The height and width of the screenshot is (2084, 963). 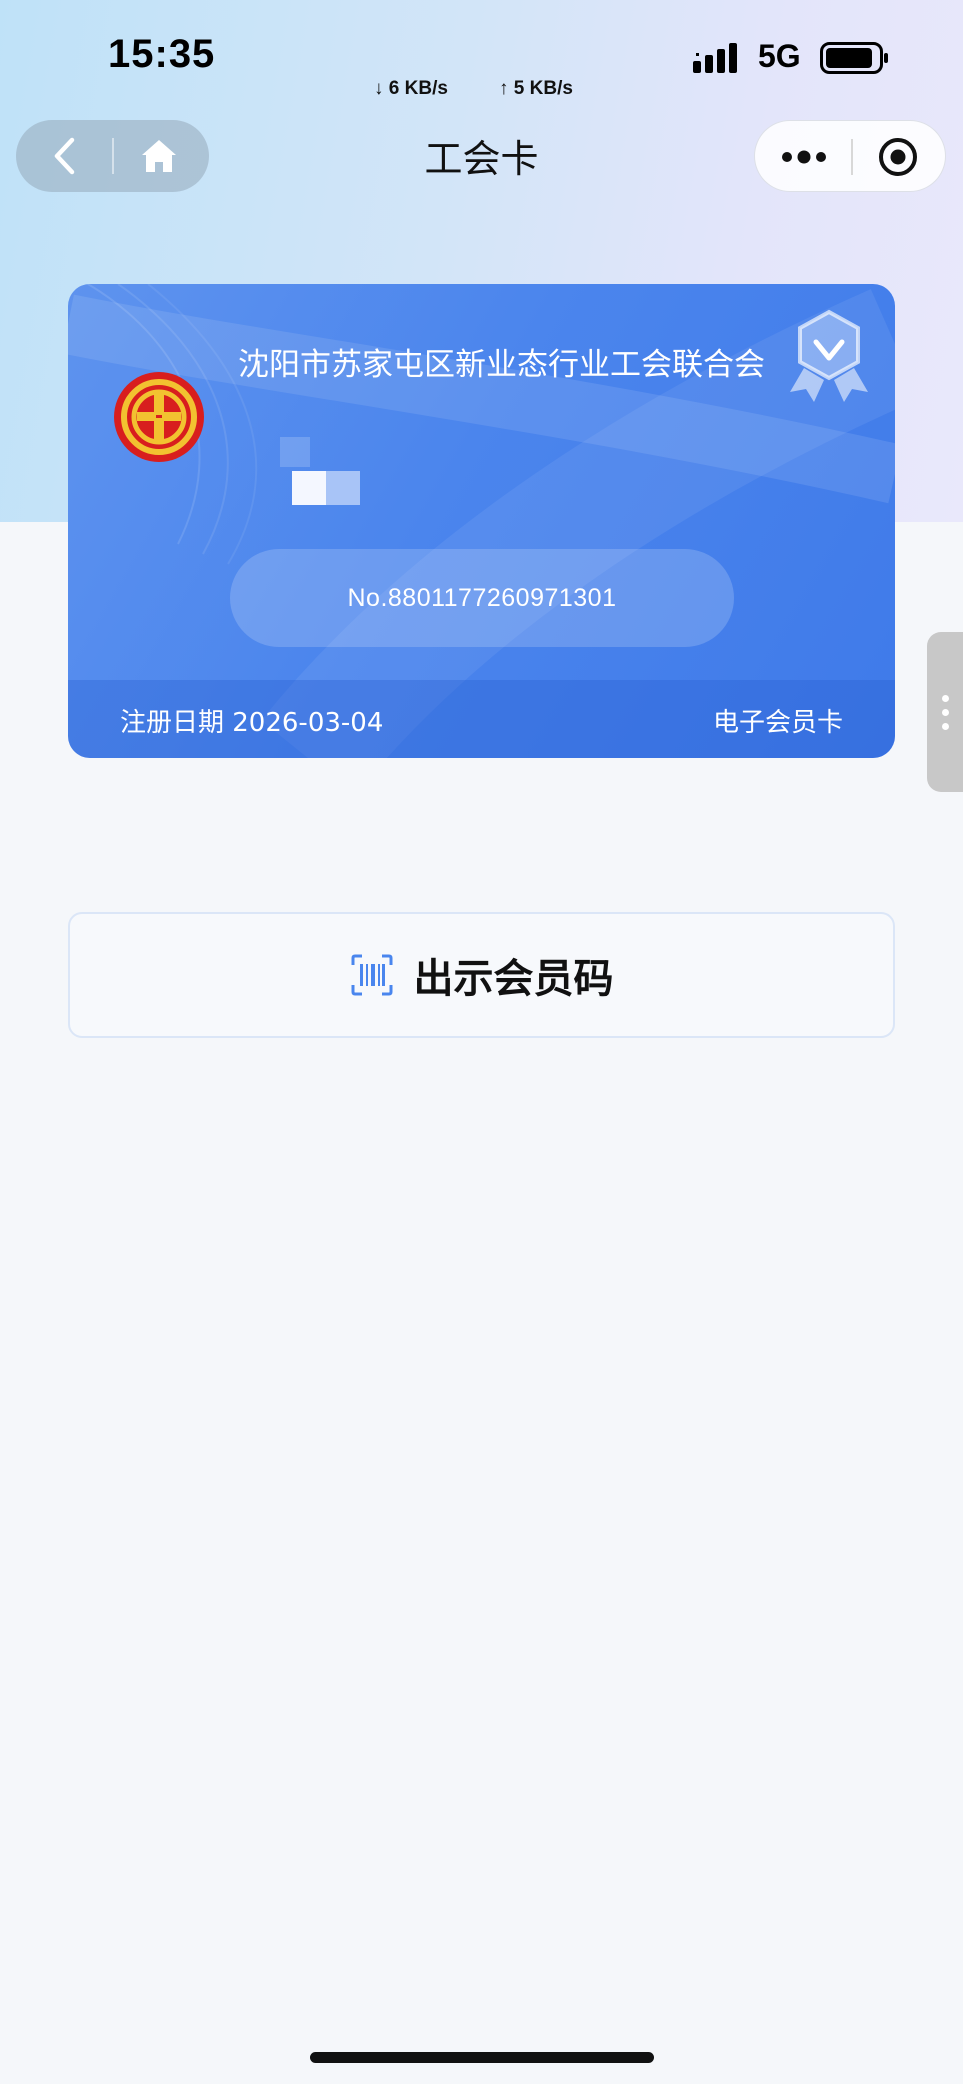 I want to click on status-time: 15:35, so click(x=162, y=54).